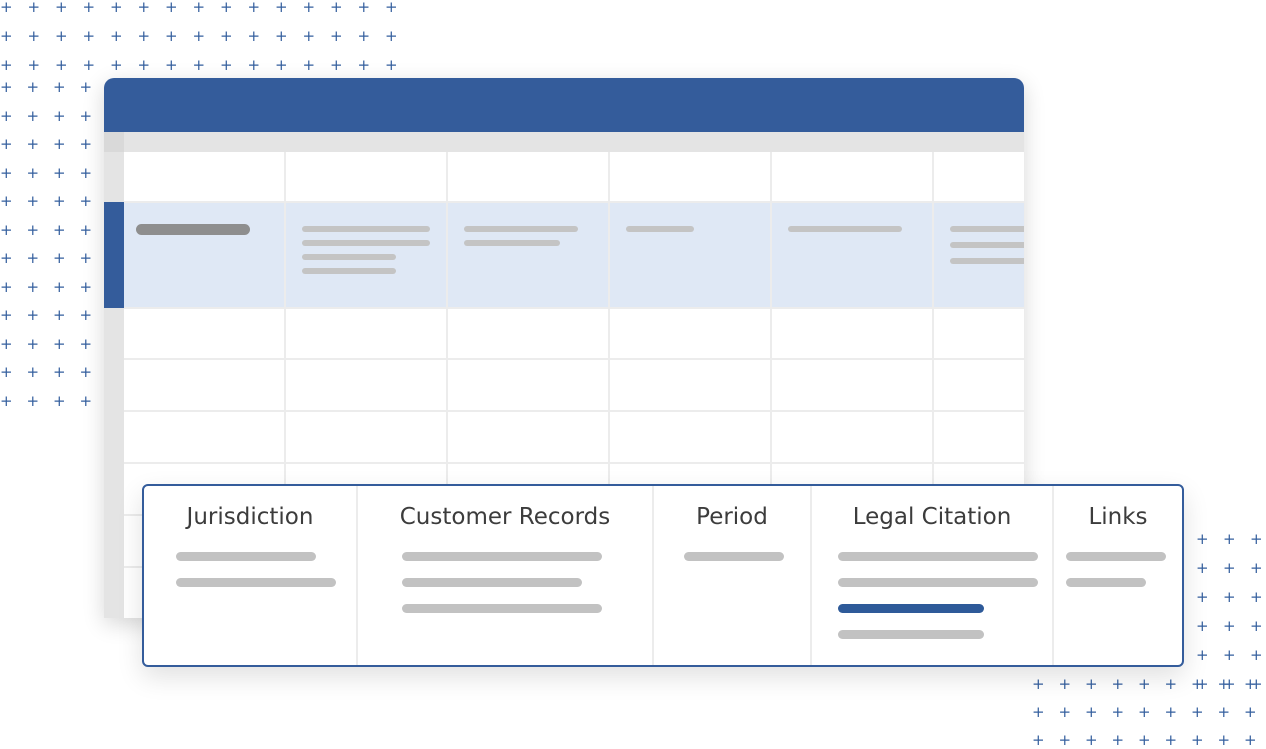 The width and height of the screenshot is (1266, 749). I want to click on column-jurisdiction: Jurisdiction, so click(250, 575).